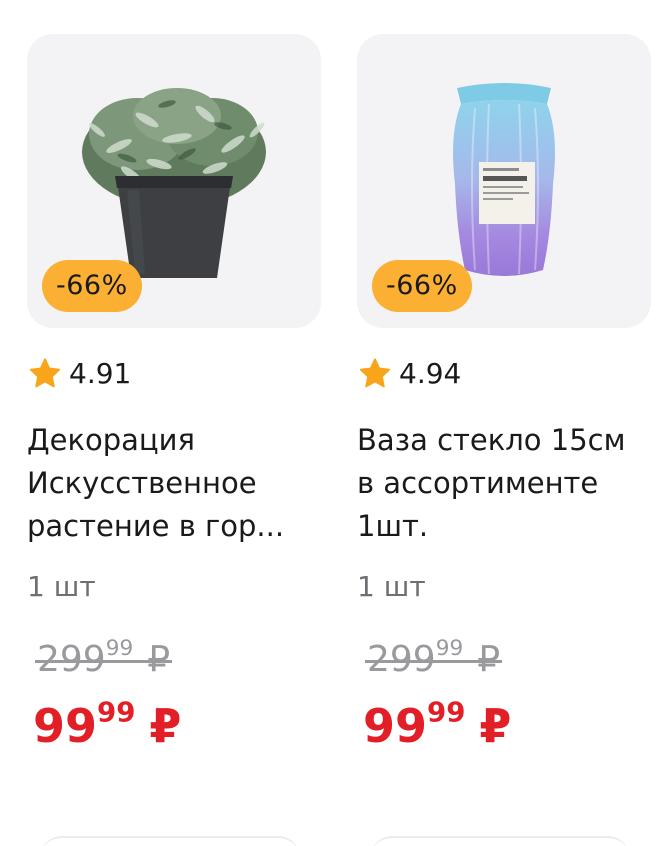 The image size is (656, 846). What do you see at coordinates (111, 440) in the screenshot?
I see `product-title-line: Декорация` at bounding box center [111, 440].